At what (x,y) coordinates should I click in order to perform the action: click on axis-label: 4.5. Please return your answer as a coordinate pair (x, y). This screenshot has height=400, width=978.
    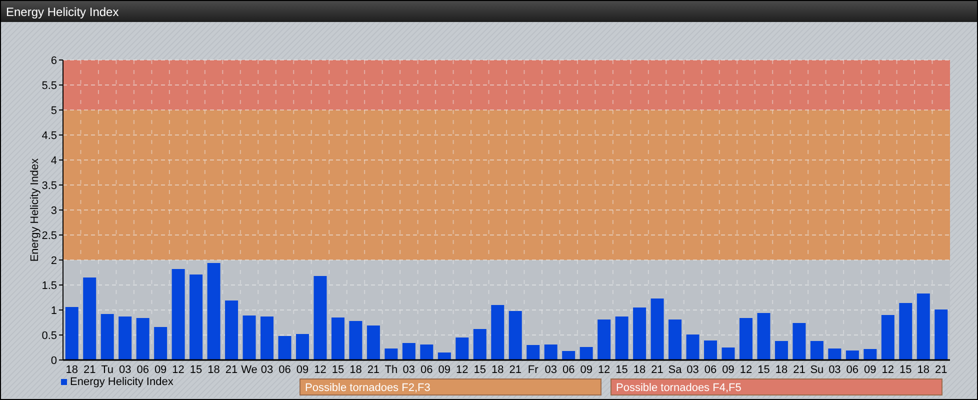
    Looking at the image, I should click on (49, 136).